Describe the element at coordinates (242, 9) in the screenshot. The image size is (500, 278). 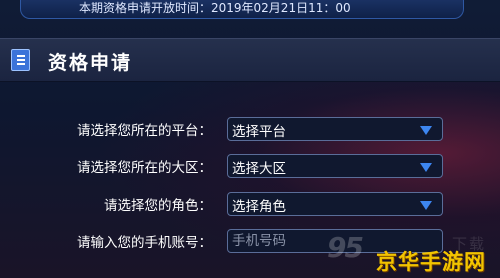
I see `application-period-banner: 本期资格申请开放时间：2019年02月21日11：00` at that location.